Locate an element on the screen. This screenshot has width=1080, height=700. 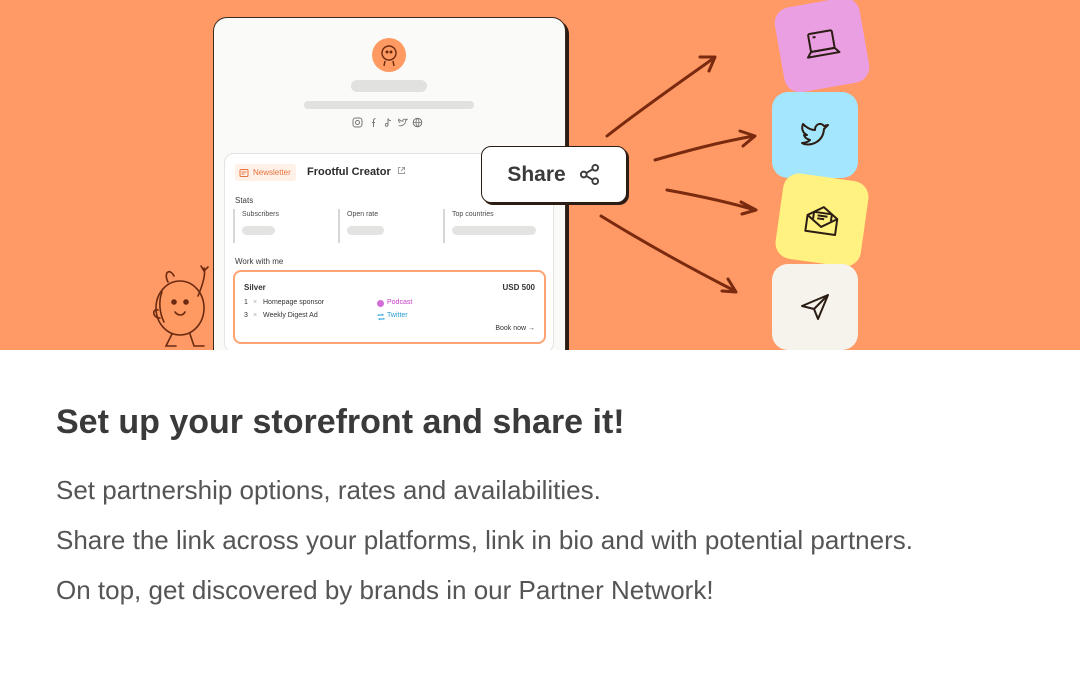
offer-item-channel: Twitter is located at coordinates (397, 315).